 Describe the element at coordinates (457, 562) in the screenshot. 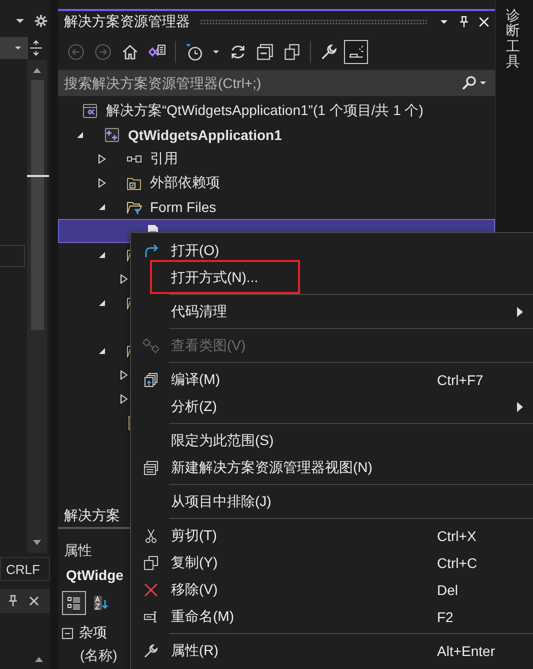

I see `shortcut-label: Ctrl+C` at that location.